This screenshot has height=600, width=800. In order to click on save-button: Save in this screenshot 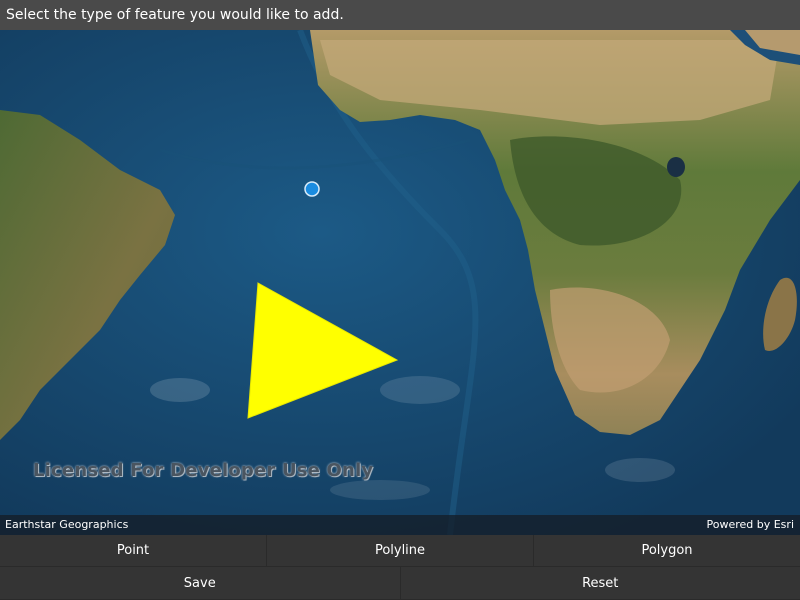, I will do `click(200, 583)`.